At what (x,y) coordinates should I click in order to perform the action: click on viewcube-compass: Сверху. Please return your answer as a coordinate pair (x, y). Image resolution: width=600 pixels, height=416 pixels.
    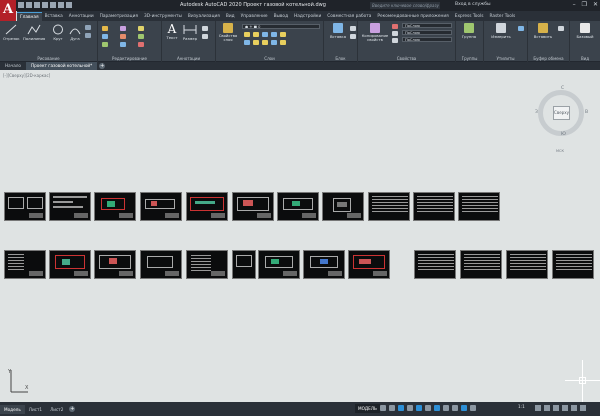
    Looking at the image, I should click on (561, 113).